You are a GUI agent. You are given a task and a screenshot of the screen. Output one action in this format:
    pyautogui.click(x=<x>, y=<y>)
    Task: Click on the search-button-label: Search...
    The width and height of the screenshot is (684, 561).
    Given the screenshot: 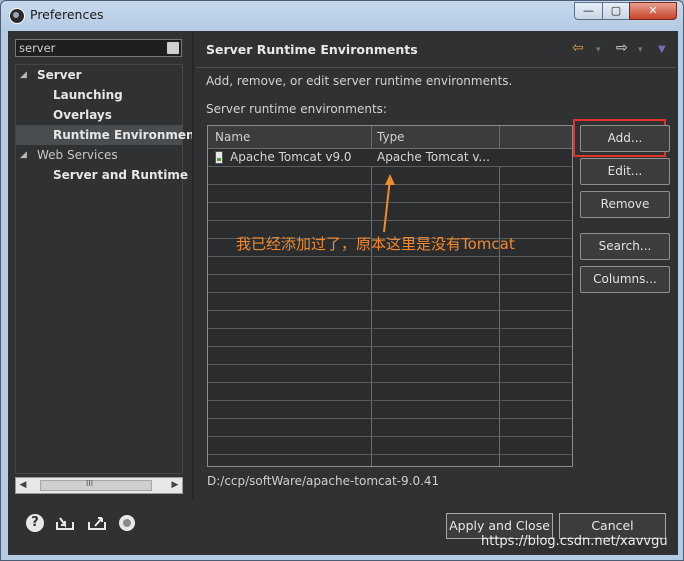 What is the action you would take?
    pyautogui.click(x=625, y=246)
    